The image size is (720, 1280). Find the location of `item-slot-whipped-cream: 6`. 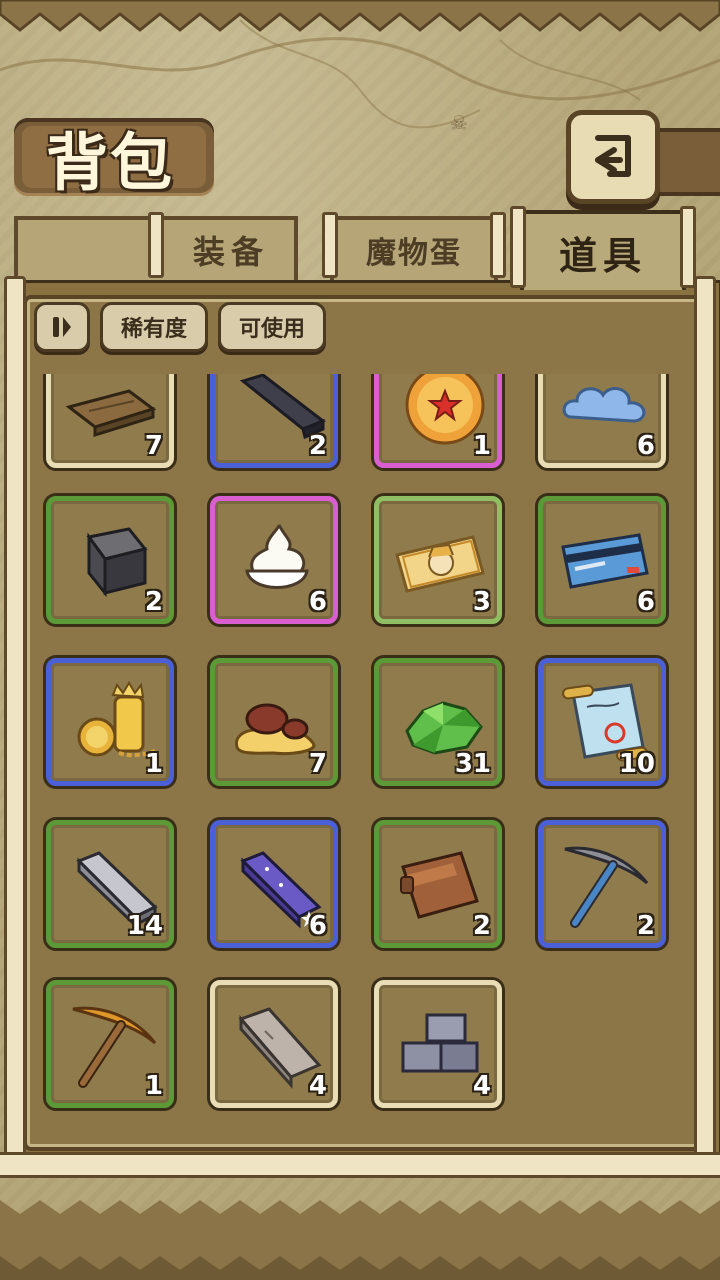

item-slot-whipped-cream: 6 is located at coordinates (274, 560).